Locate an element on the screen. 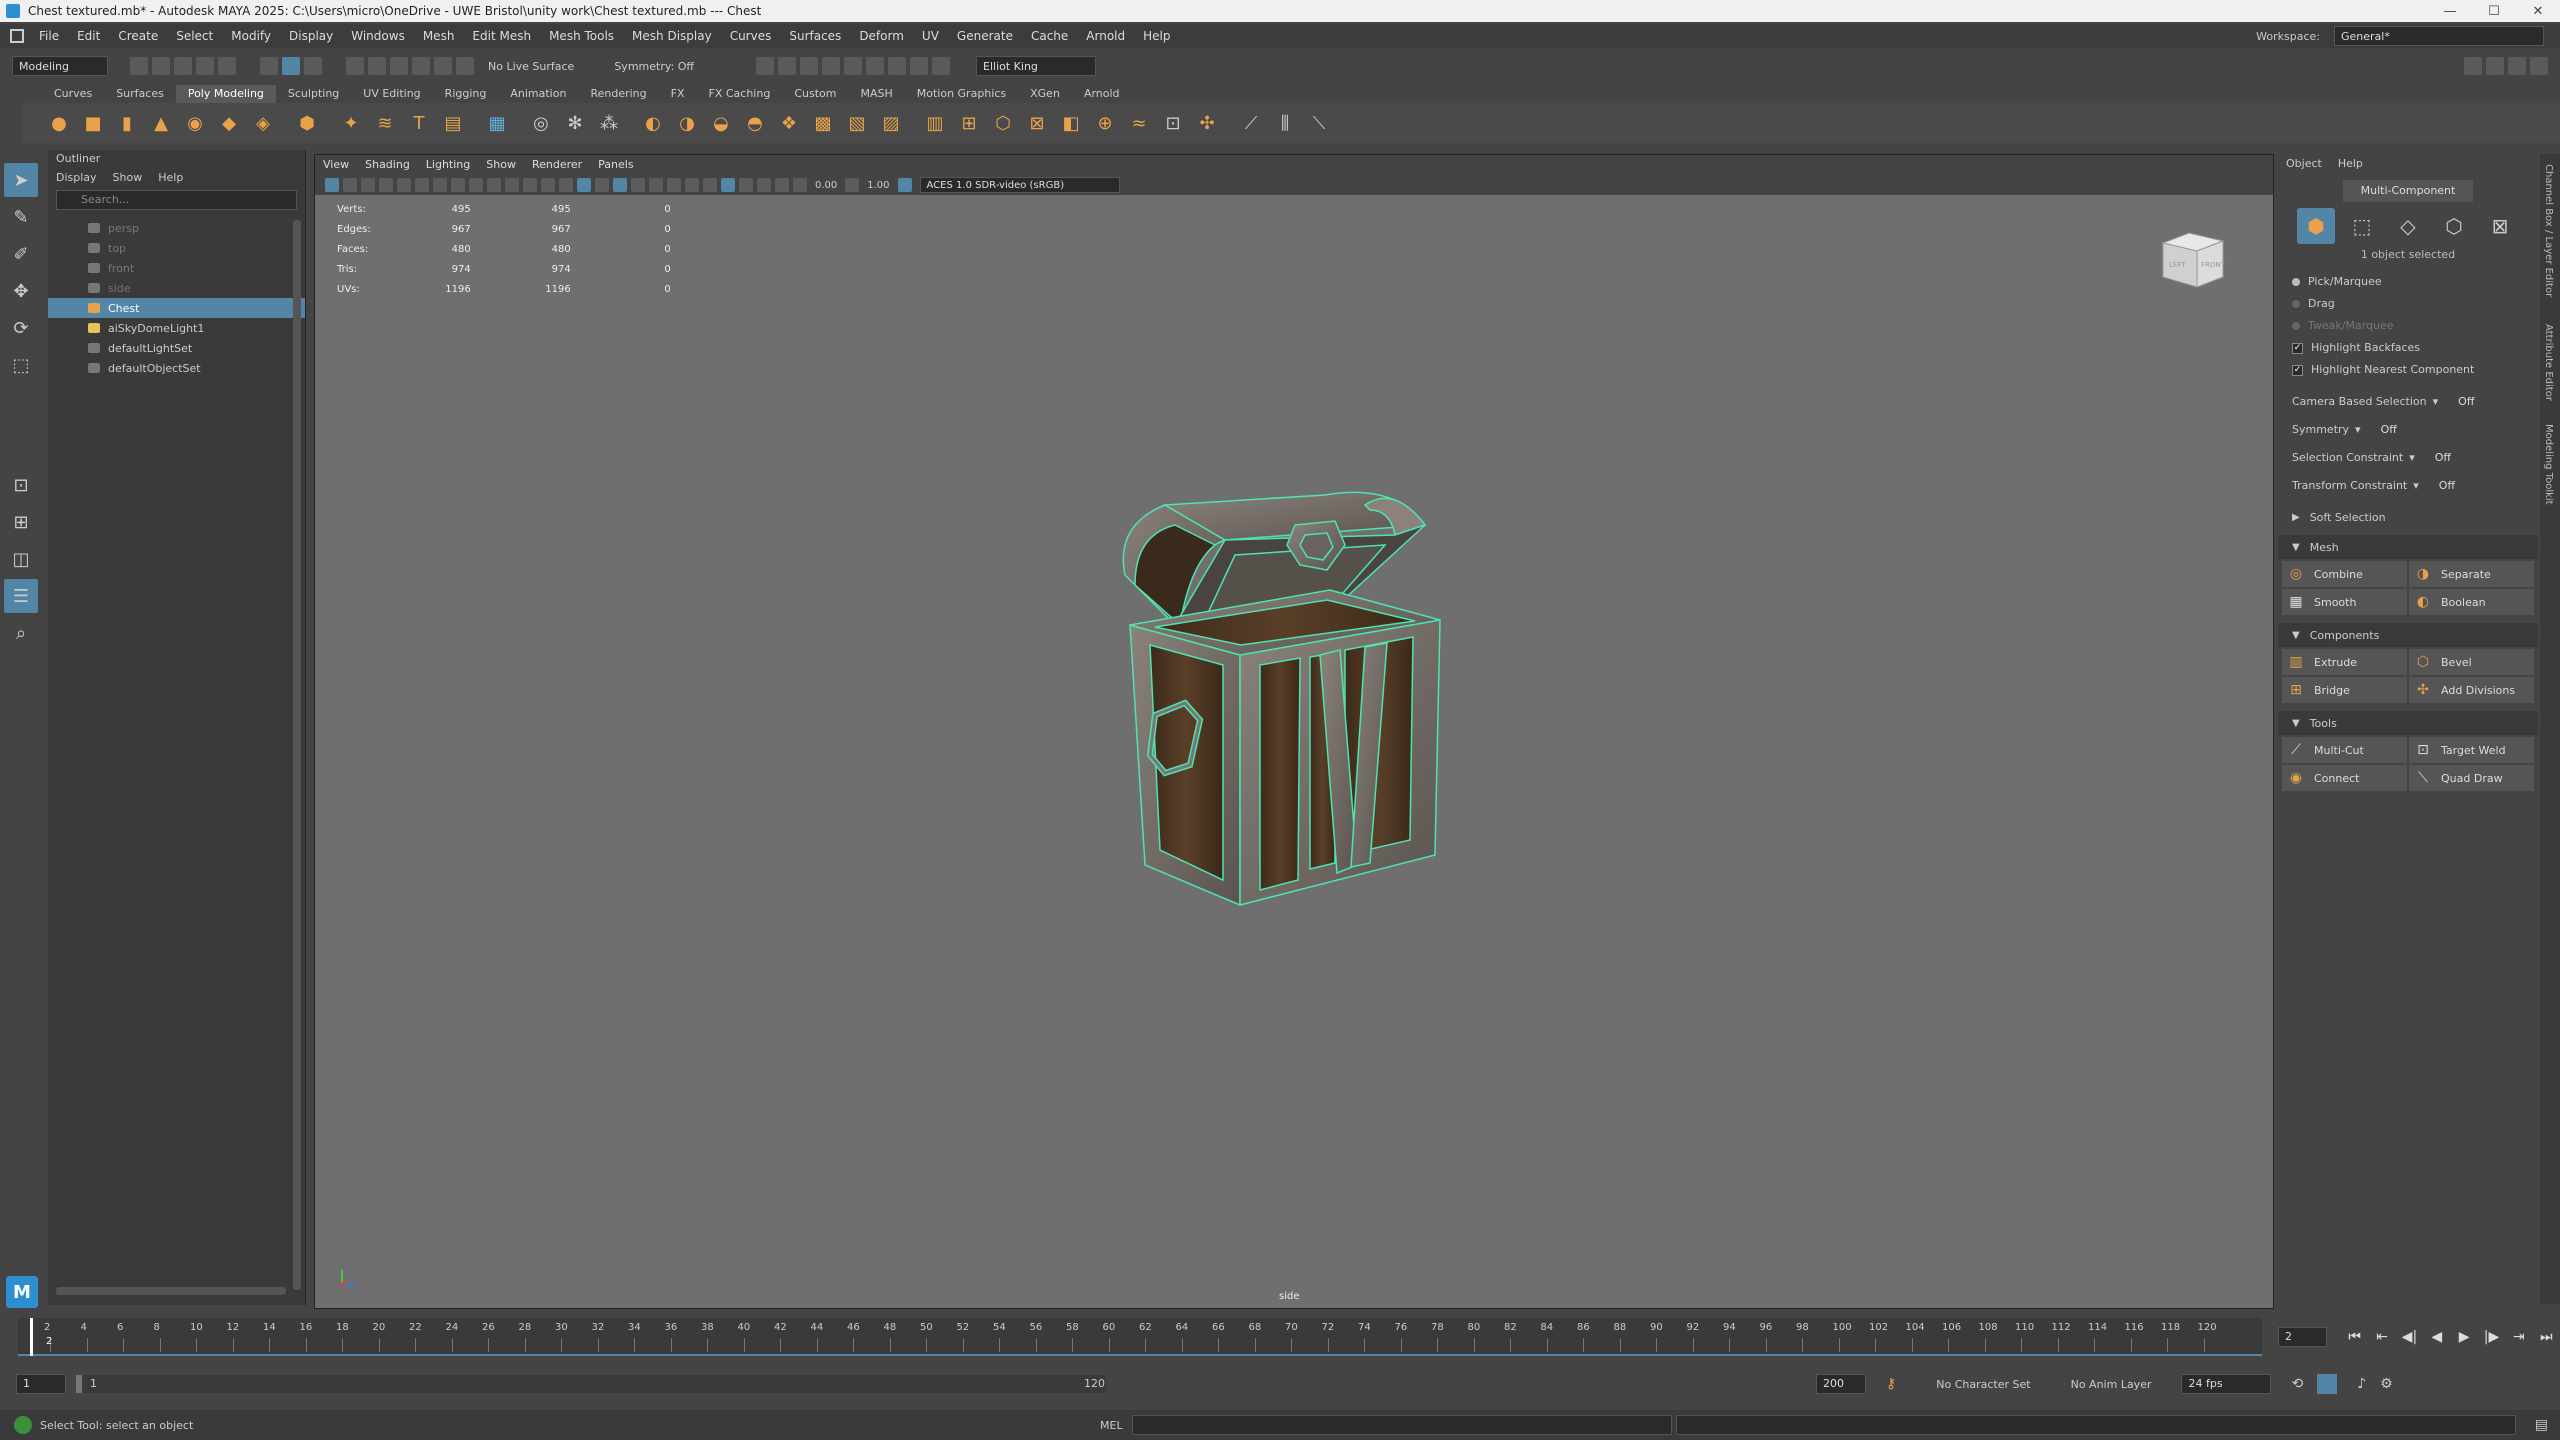  target-weld-button: ⊡ Target Weld is located at coordinates (2471, 750).